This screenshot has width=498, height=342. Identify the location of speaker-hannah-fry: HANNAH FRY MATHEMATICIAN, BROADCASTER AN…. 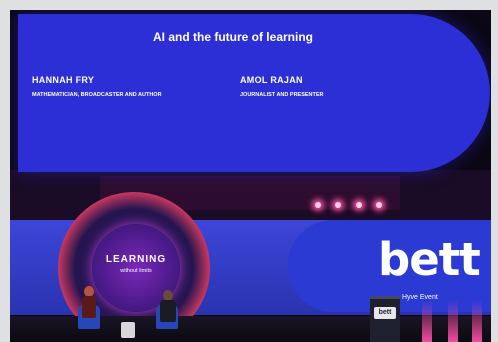
(112, 87).